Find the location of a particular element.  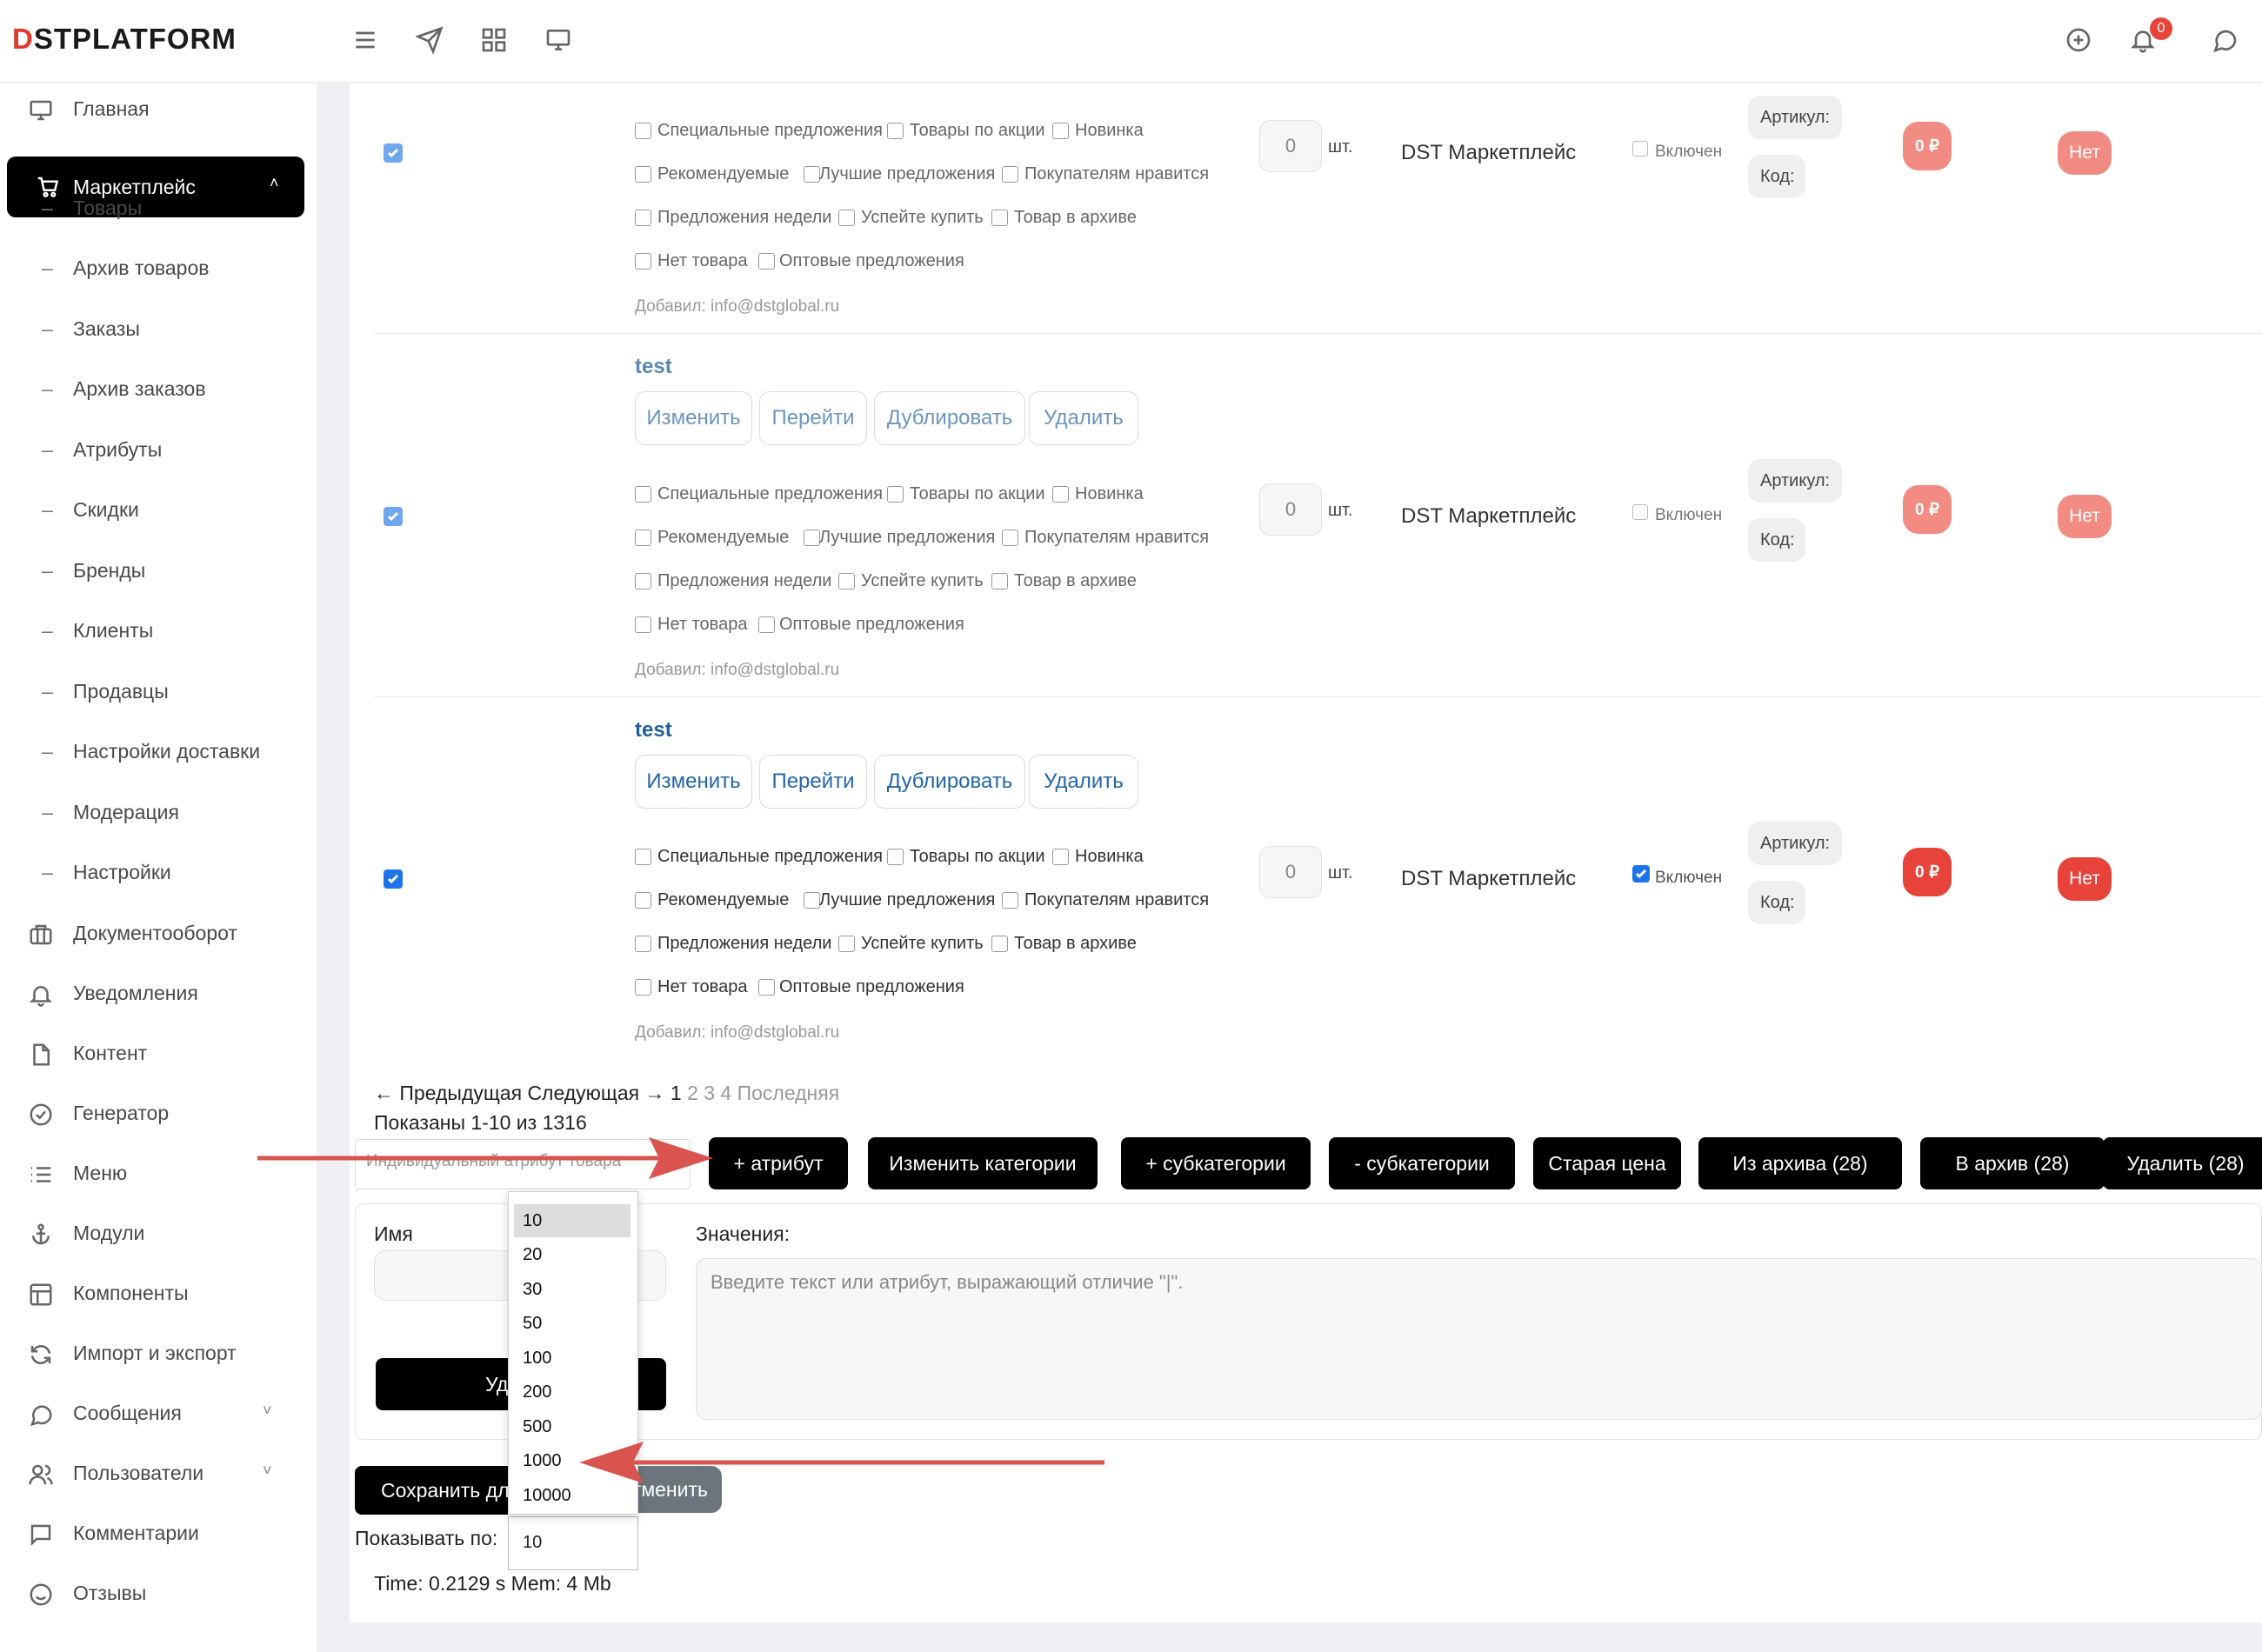

bulk-button-6: В архив (28) is located at coordinates (2013, 1163).